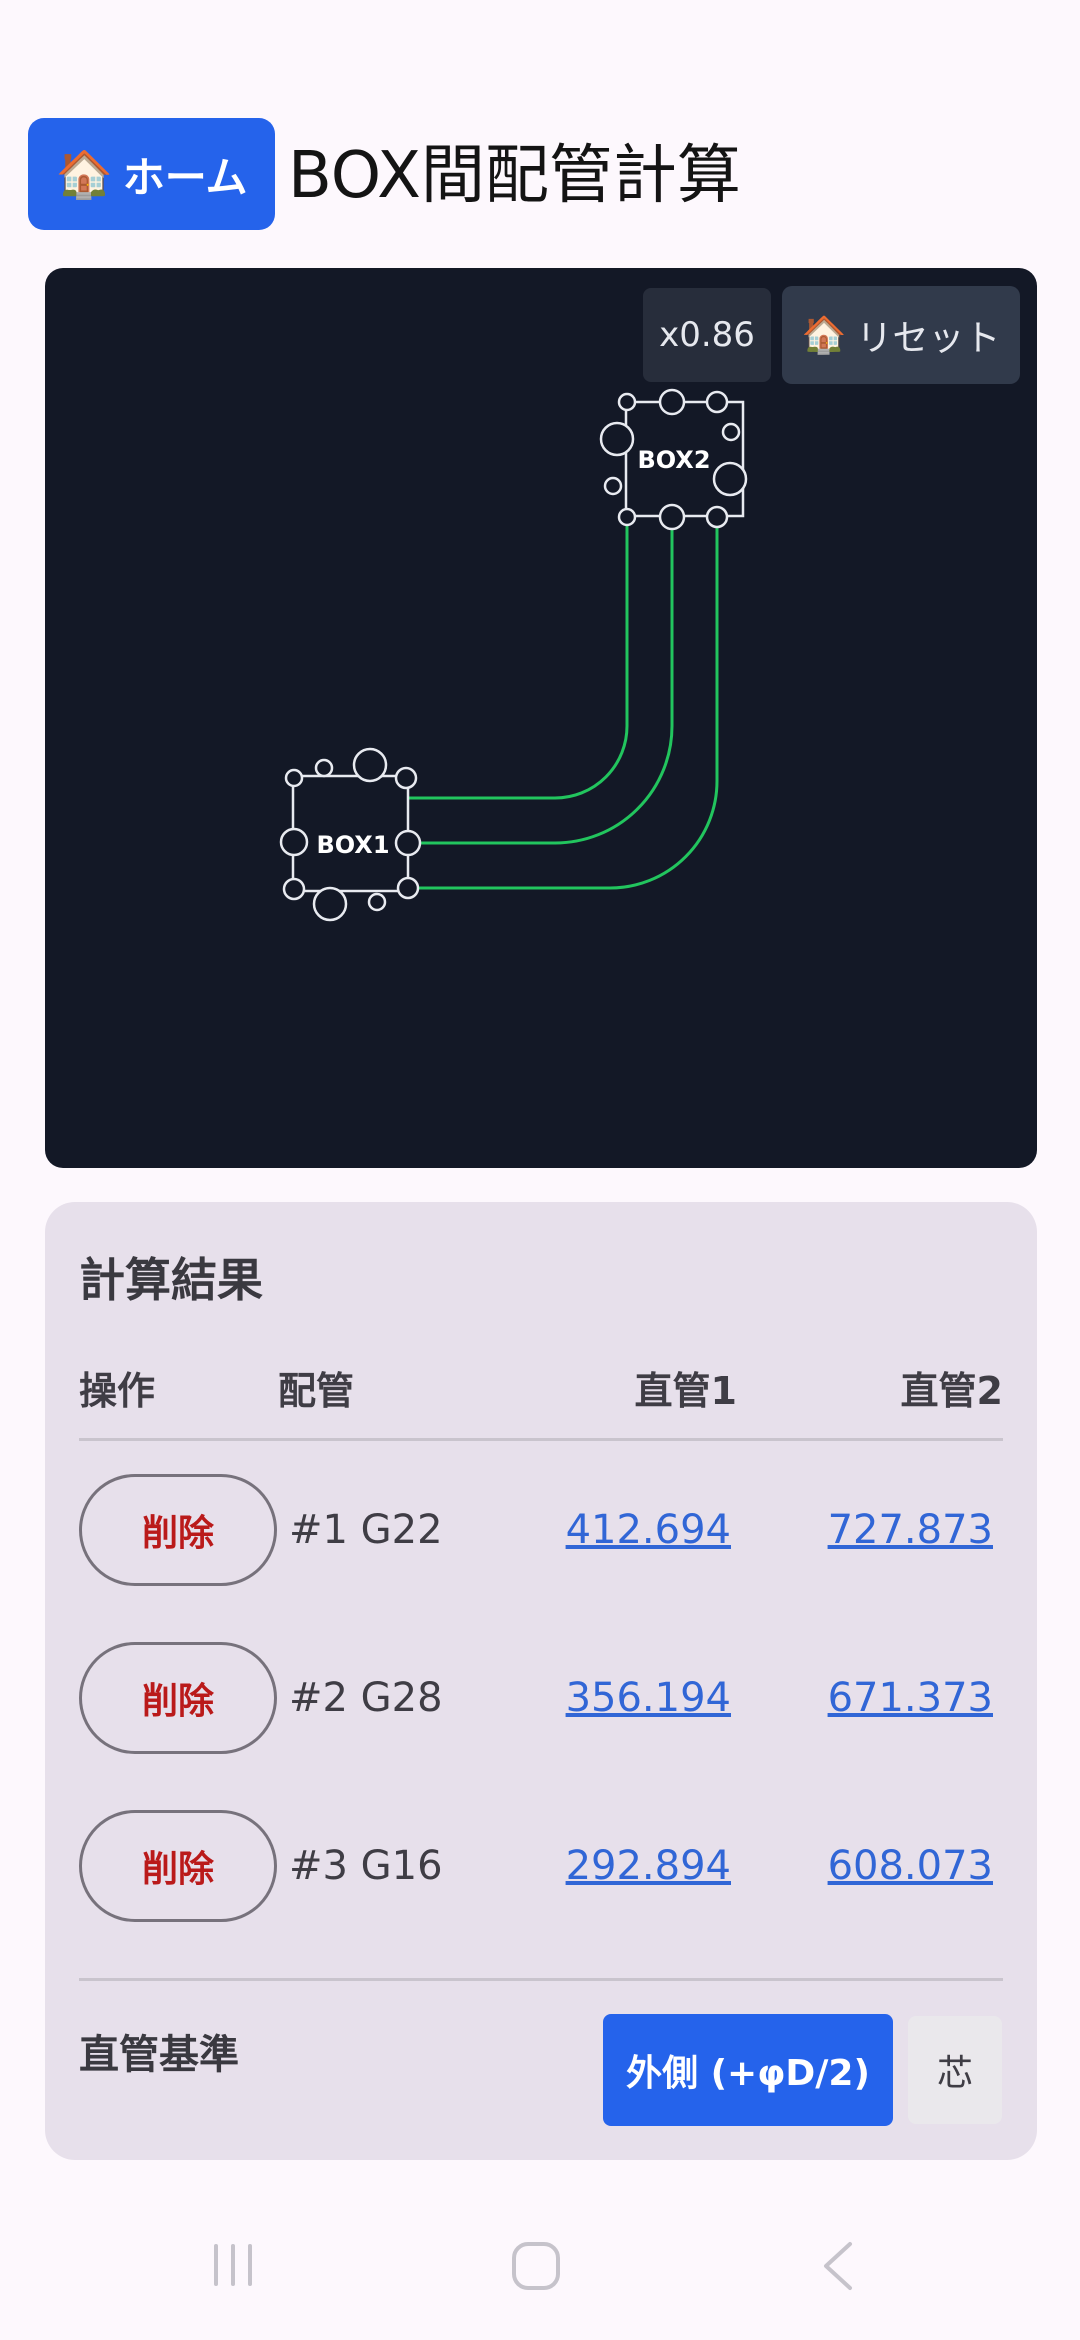 The image size is (1080, 2340). I want to click on results-title: 計算結果, so click(171, 1280).